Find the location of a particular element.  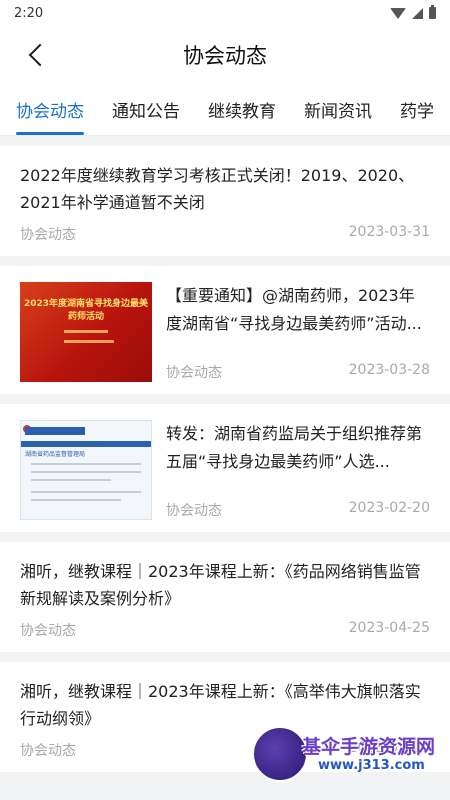

watermark-url: www.j313.com is located at coordinates (371, 765).